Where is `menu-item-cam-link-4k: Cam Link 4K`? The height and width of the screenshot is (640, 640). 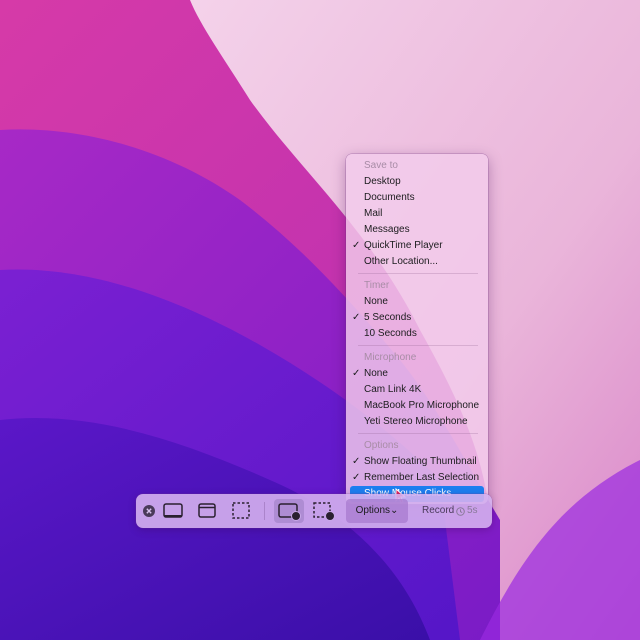
menu-item-cam-link-4k: Cam Link 4K is located at coordinates (417, 390).